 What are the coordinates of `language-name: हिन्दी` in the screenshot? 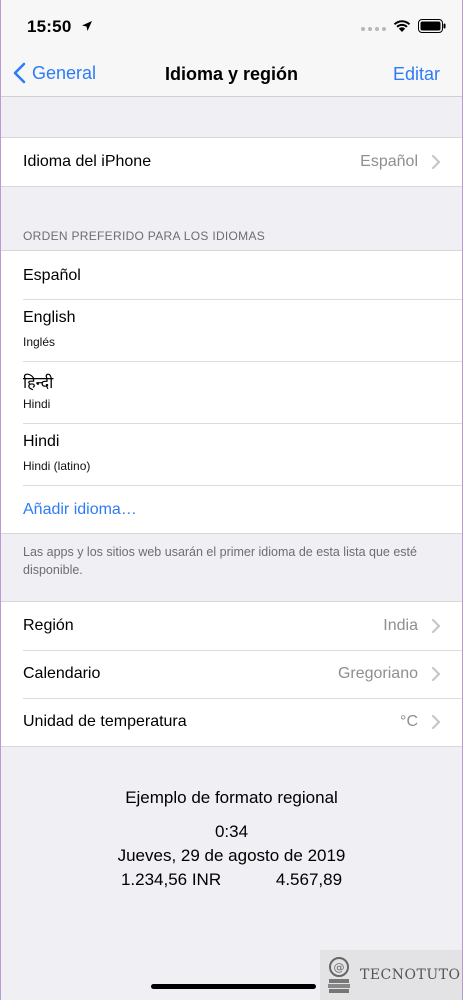 It's located at (38, 383).